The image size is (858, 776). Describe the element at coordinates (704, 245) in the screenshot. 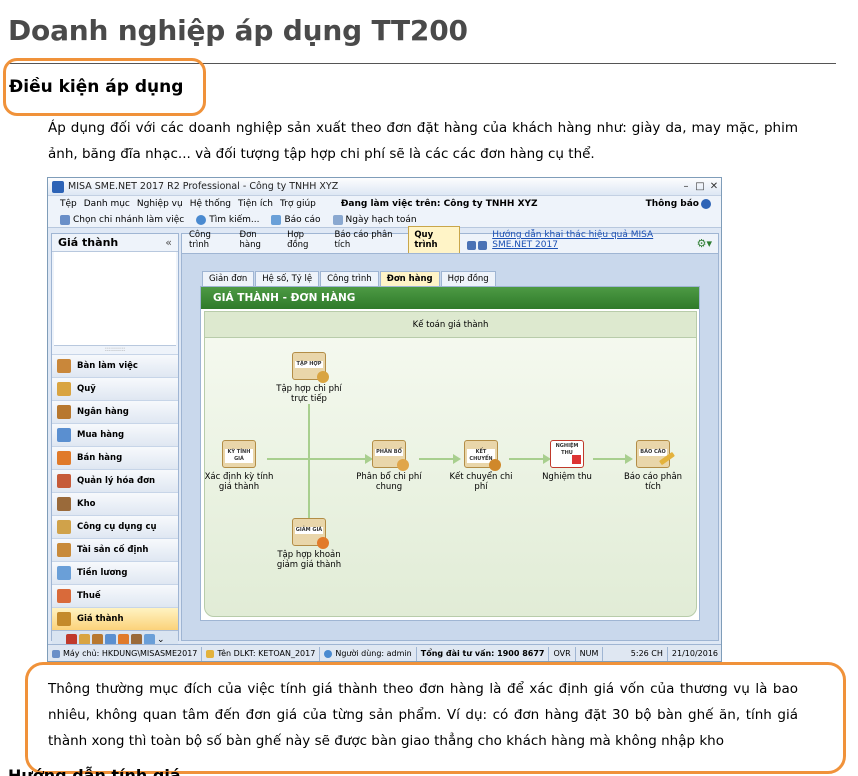

I see `settings-gear-icon: ⚙▾` at that location.